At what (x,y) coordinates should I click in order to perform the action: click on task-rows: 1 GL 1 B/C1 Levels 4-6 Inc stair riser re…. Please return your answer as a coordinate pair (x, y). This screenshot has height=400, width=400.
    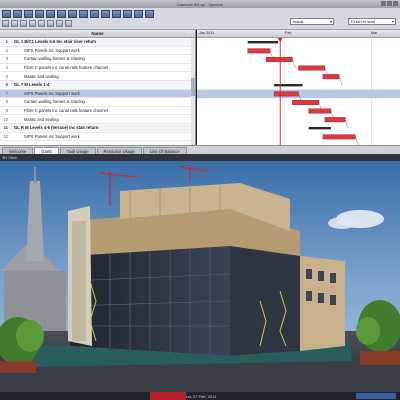
    Looking at the image, I should click on (97, 90).